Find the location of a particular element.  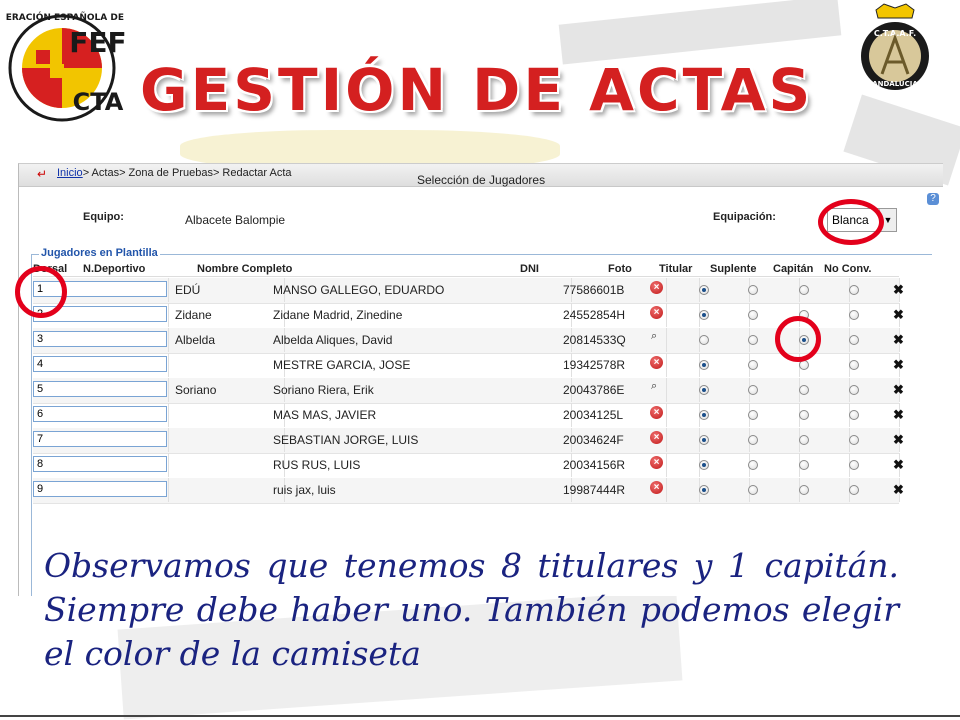

dni-value: 20034125L is located at coordinates (593, 415).